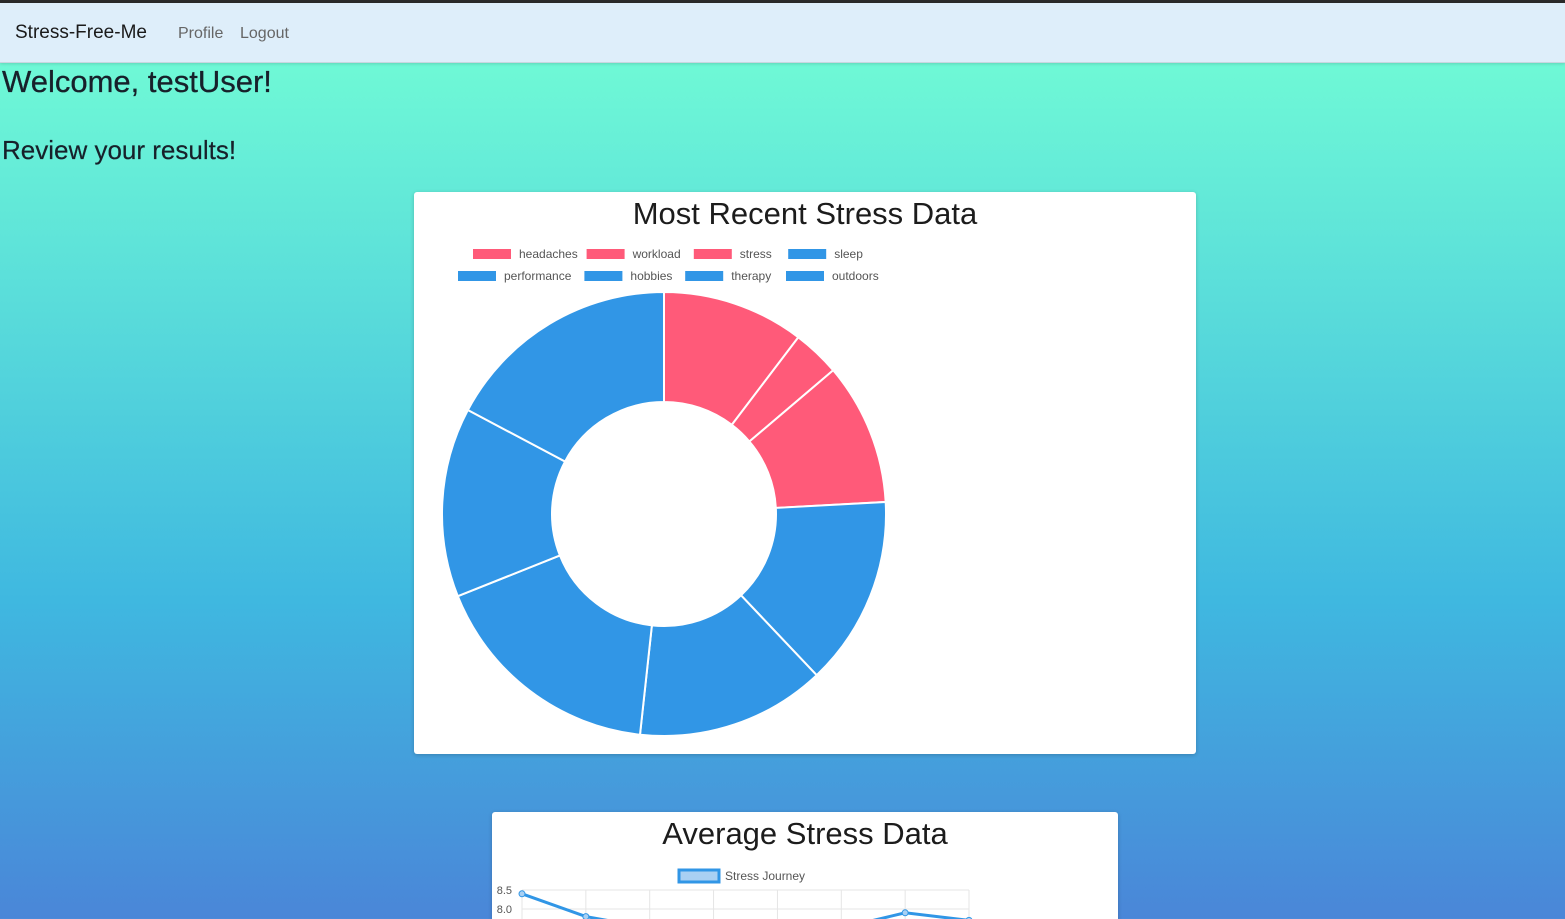  What do you see at coordinates (504, 891) in the screenshot?
I see `y-tick-label: 8.5` at bounding box center [504, 891].